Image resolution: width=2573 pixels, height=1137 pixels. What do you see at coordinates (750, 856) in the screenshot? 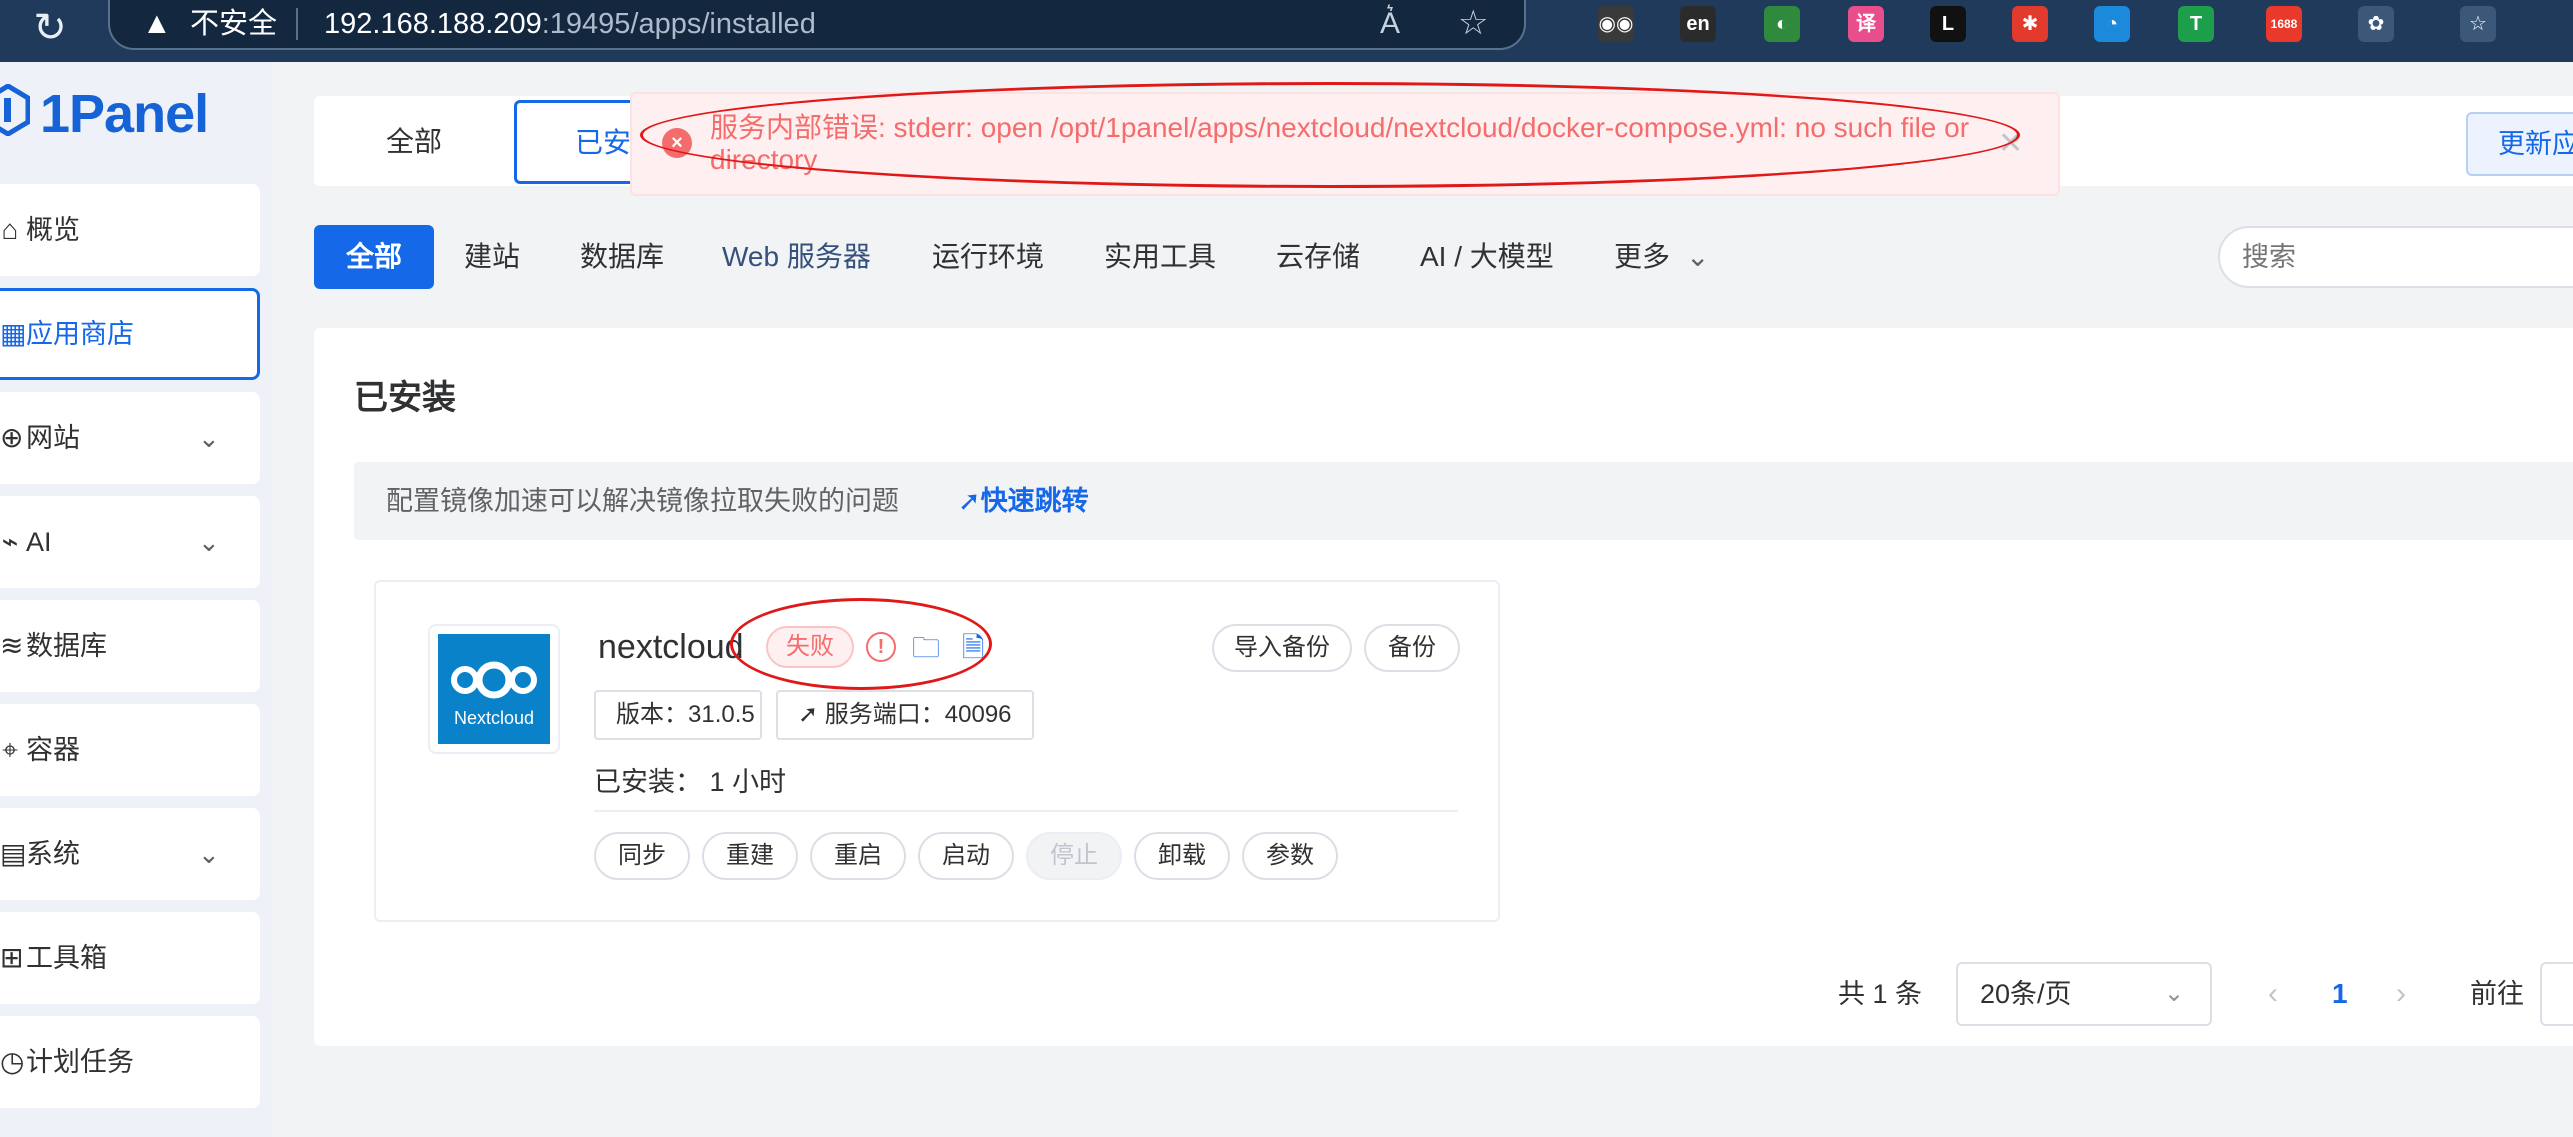
I see `action-button-1: 重建` at bounding box center [750, 856].